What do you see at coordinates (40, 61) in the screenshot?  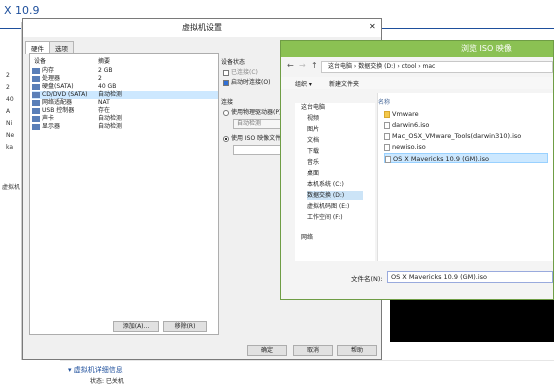 I see `column-device: 设备` at bounding box center [40, 61].